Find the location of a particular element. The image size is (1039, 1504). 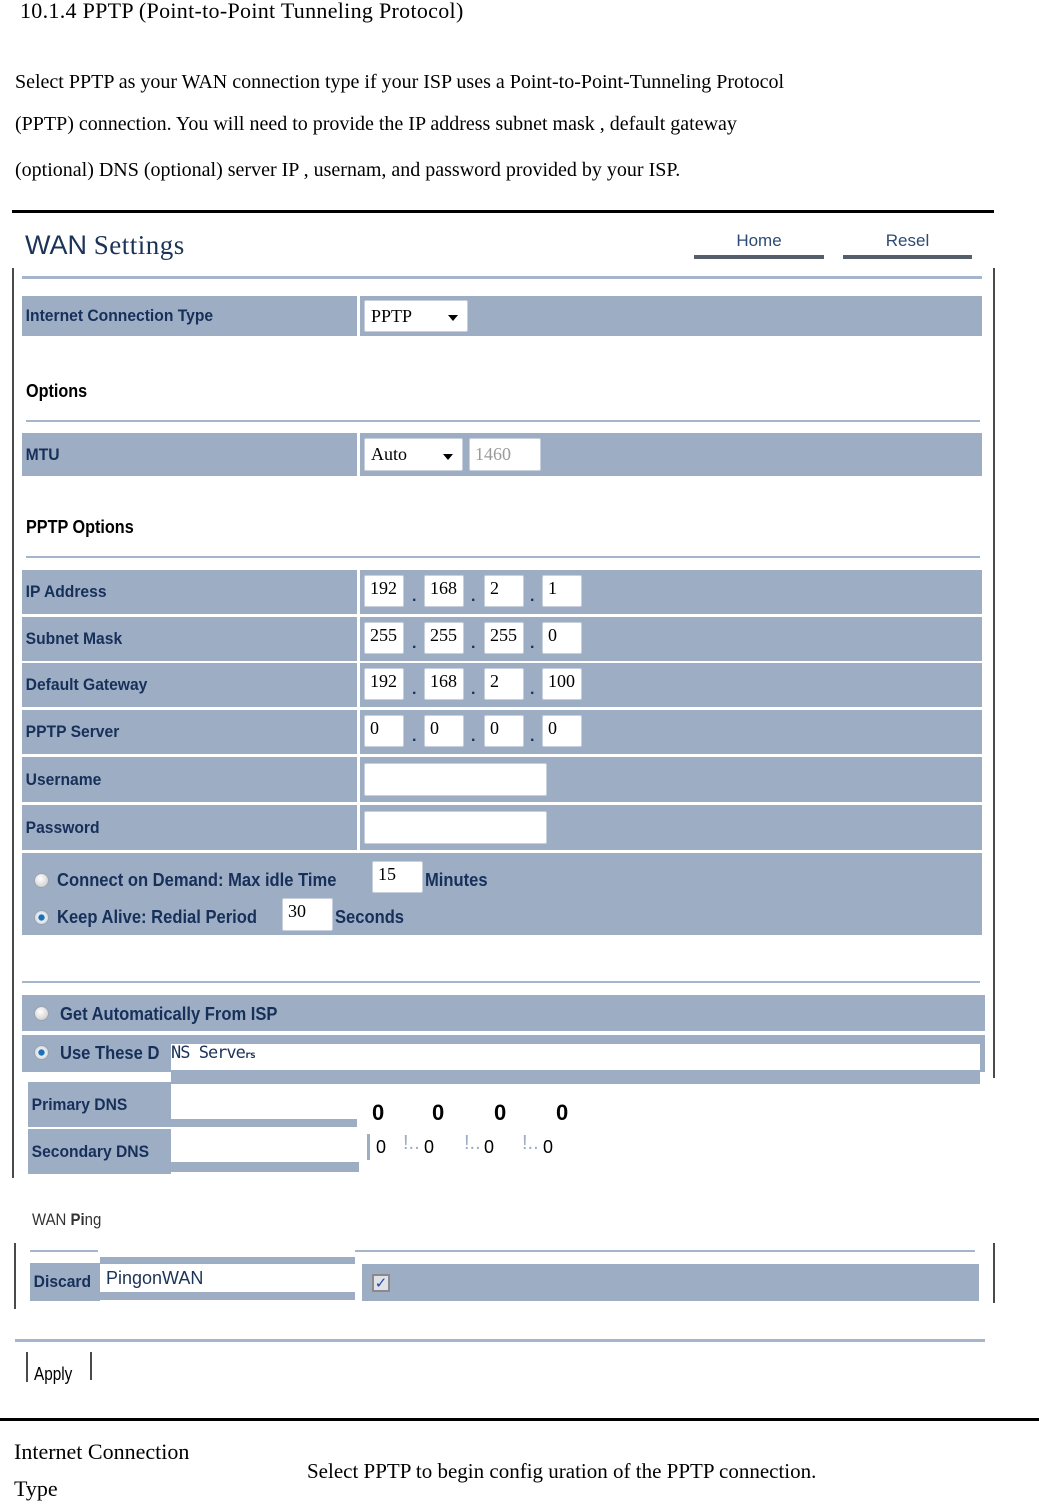

username-input is located at coordinates (455, 779).